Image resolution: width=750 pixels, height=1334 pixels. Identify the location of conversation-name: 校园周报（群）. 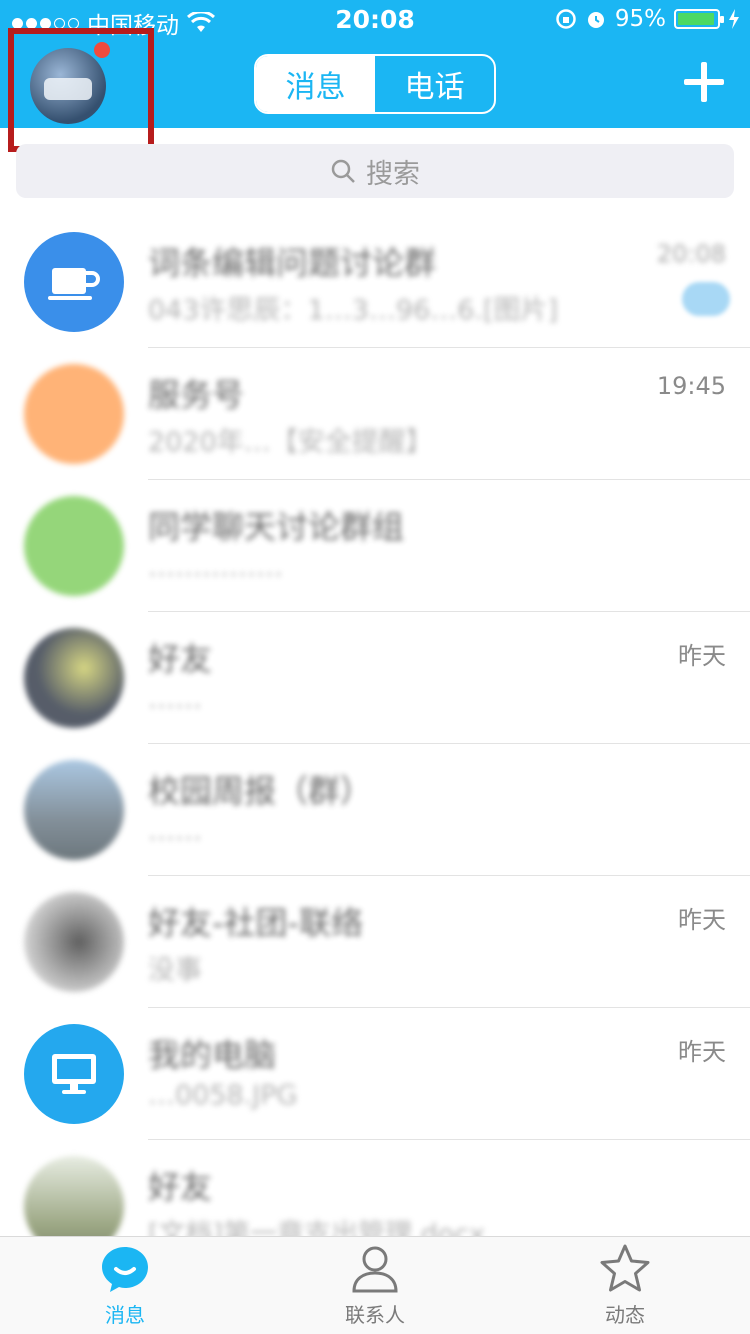
(260, 791).